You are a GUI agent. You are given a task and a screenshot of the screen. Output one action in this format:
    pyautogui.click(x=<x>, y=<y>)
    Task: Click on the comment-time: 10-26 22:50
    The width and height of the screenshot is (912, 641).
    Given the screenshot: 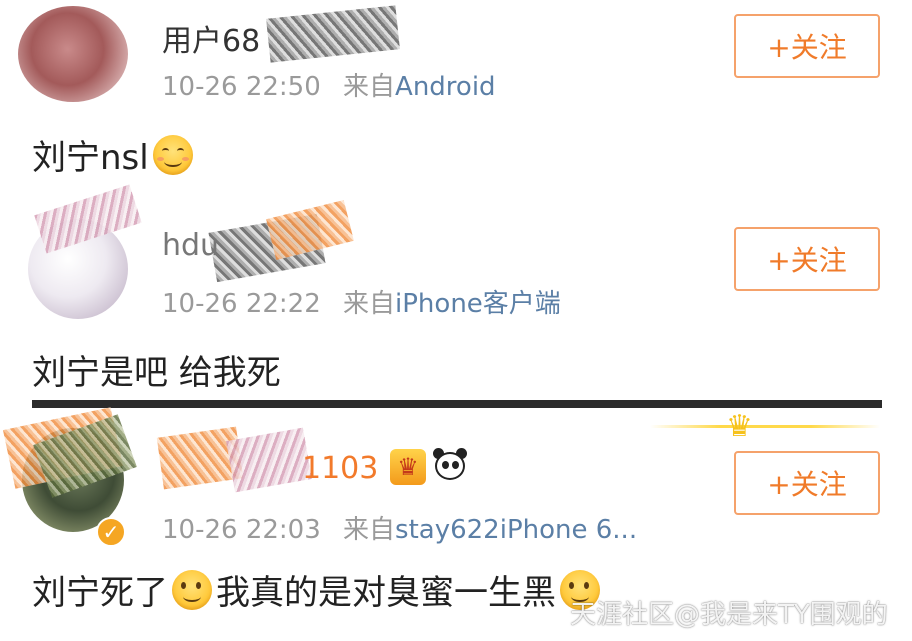 What is the action you would take?
    pyautogui.click(x=241, y=87)
    